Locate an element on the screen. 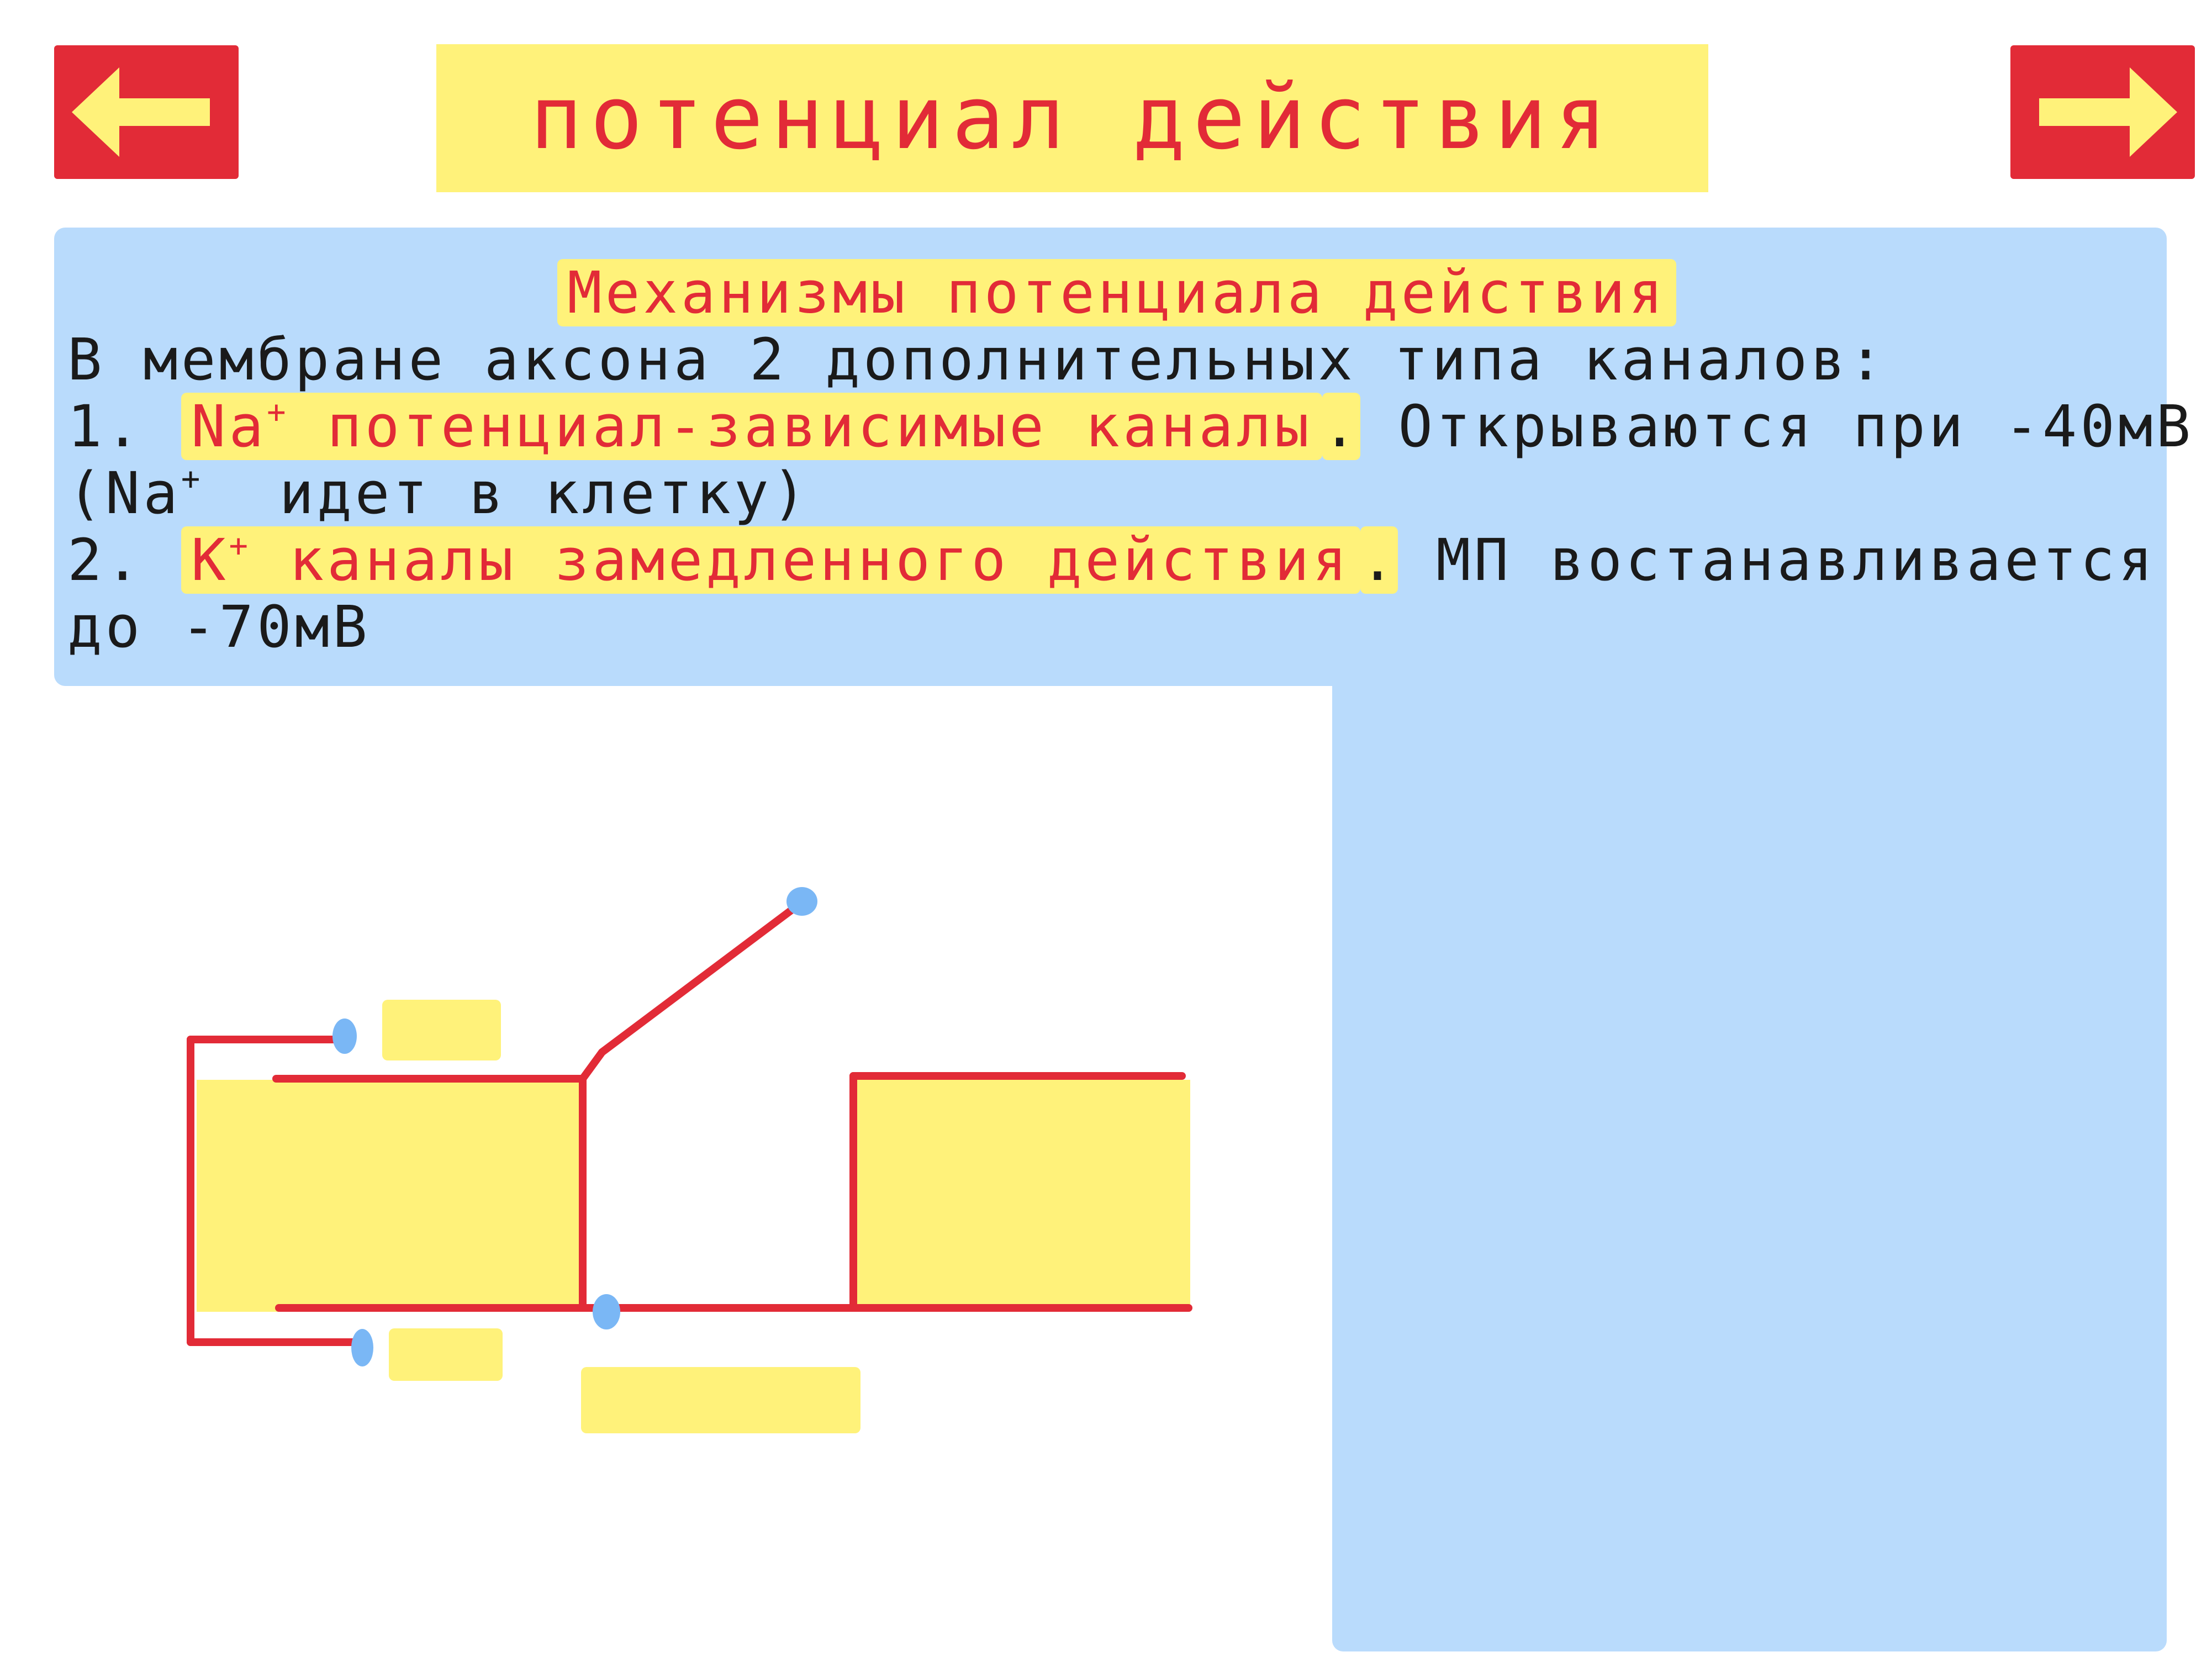 The height and width of the screenshot is (1657, 2212). item-2-highlight: K+ каналы замедленного действия is located at coordinates (770, 560).